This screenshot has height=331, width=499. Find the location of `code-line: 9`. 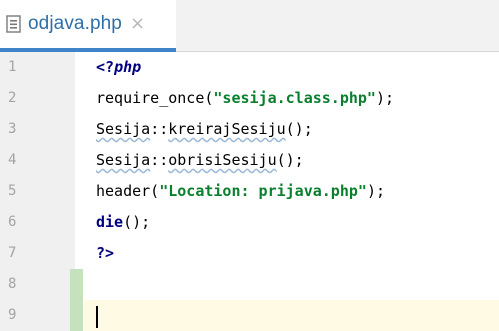

code-line: 9 is located at coordinates (249, 315).